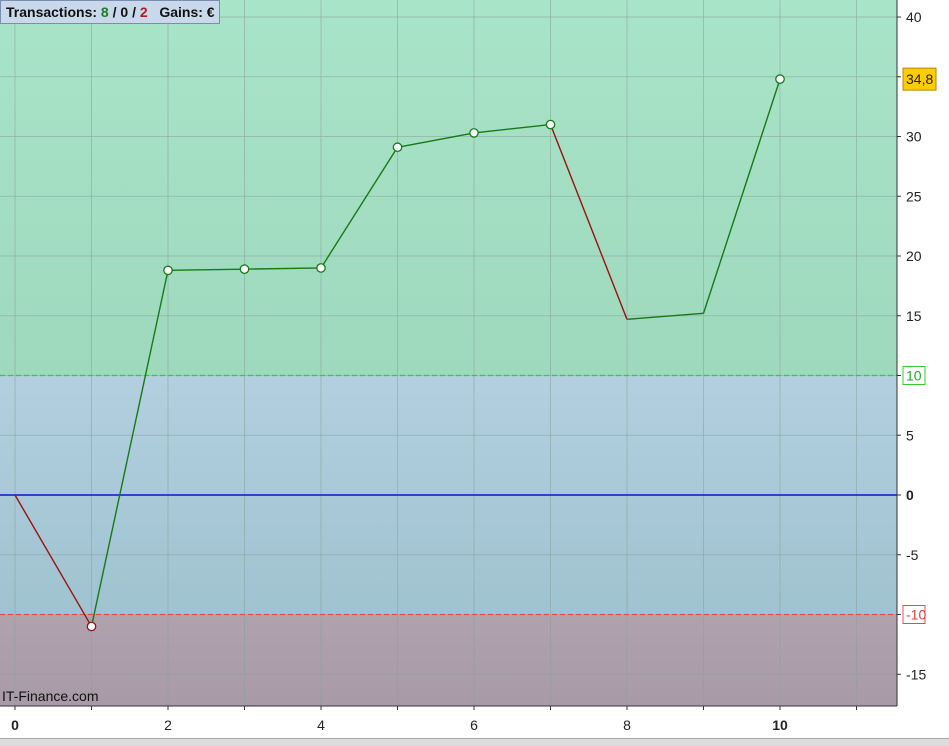  What do you see at coordinates (15, 725) in the screenshot?
I see `x-tick-label: 0` at bounding box center [15, 725].